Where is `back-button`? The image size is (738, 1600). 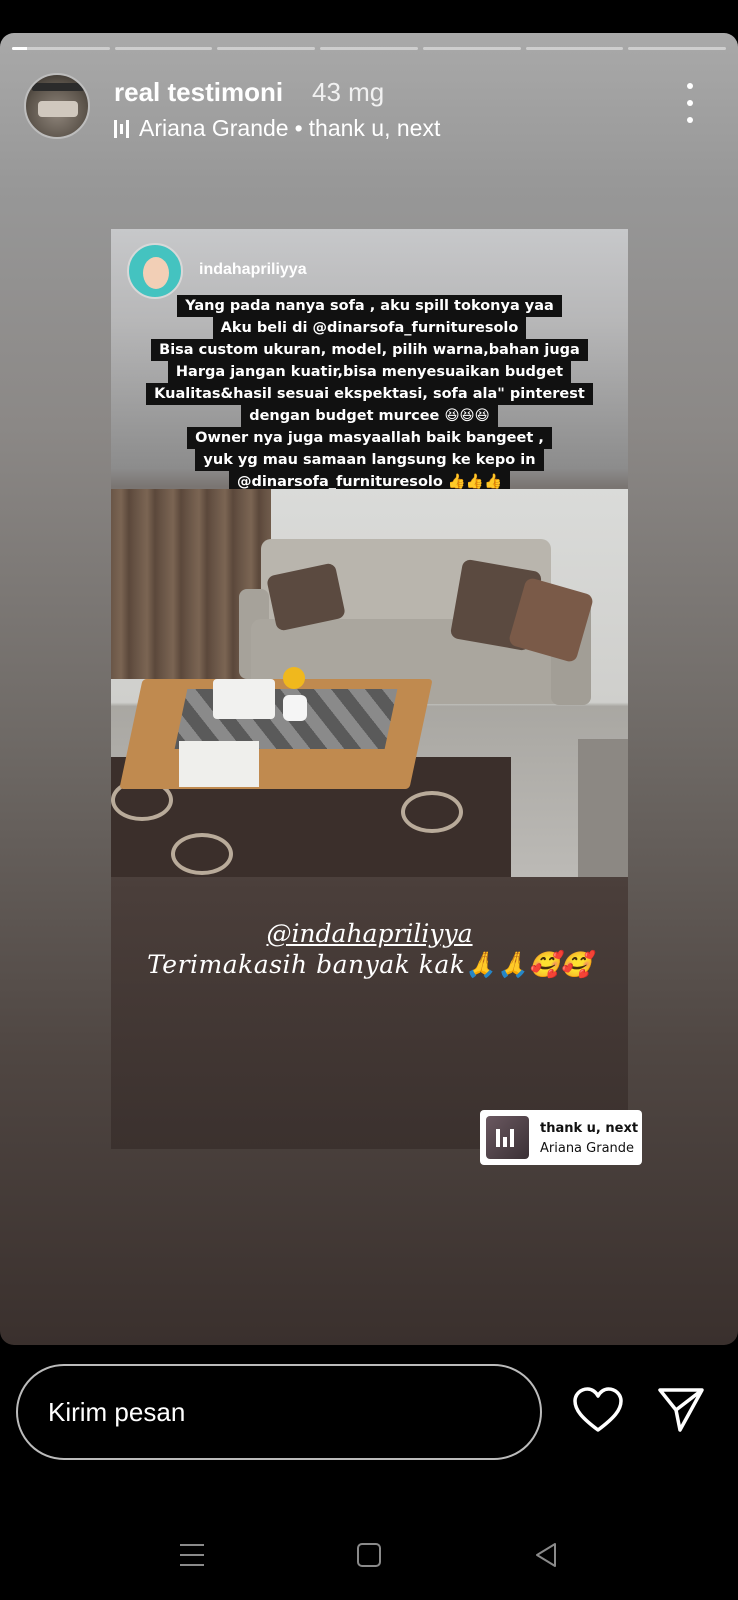 back-button is located at coordinates (546, 1555).